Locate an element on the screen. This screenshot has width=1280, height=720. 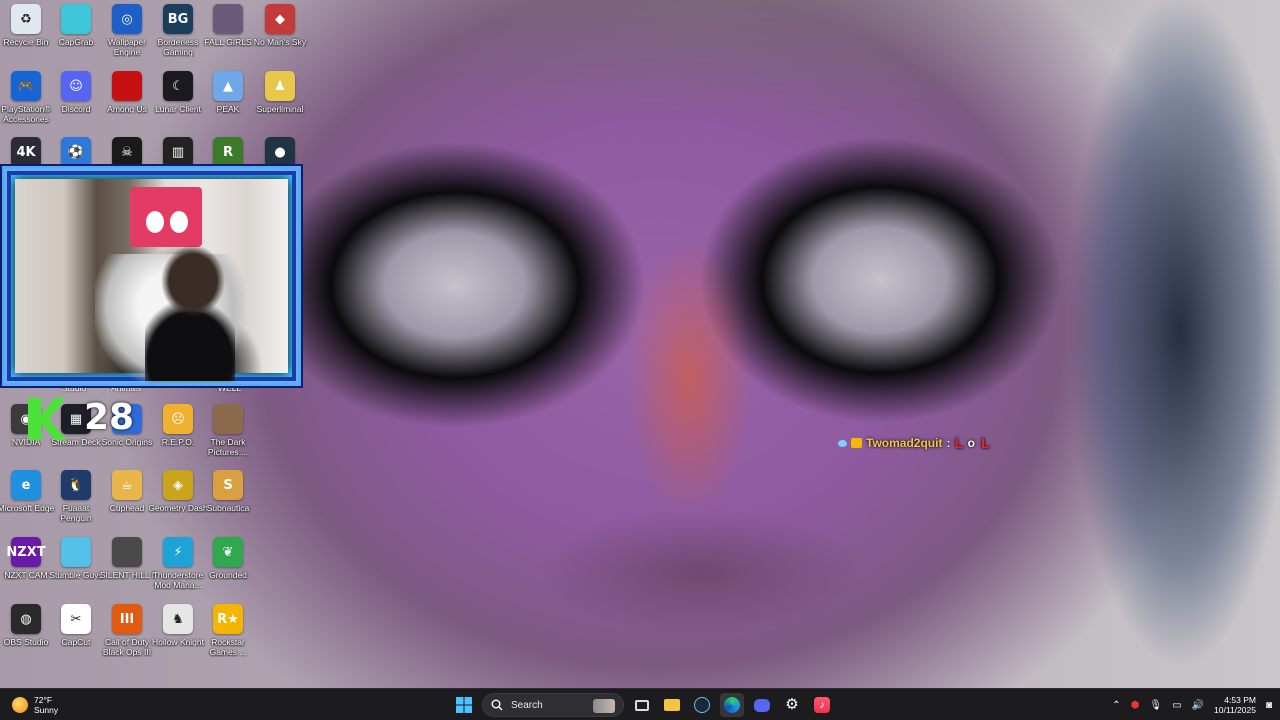
rocket-league-icon: ⚽ is located at coordinates (76, 152).